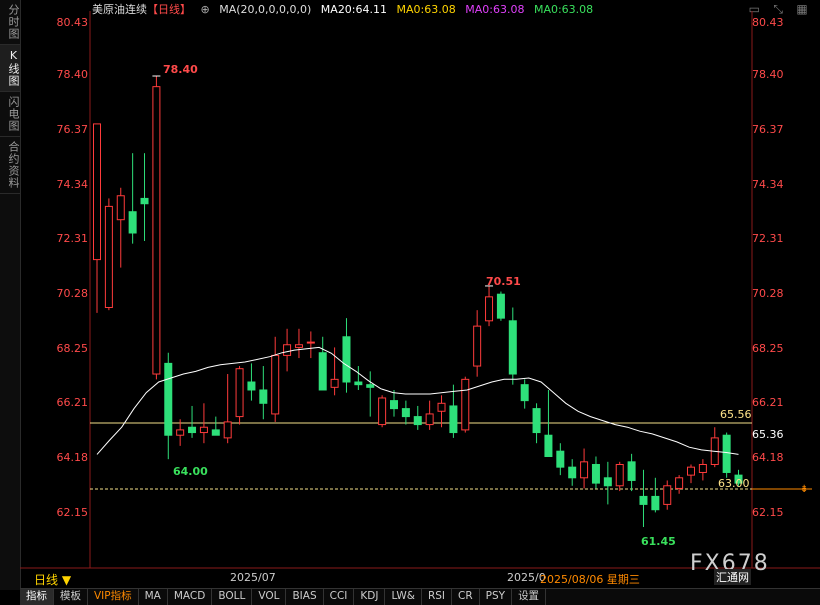 The image size is (820, 605). I want to click on tab-indicators: 指标, so click(37, 597).